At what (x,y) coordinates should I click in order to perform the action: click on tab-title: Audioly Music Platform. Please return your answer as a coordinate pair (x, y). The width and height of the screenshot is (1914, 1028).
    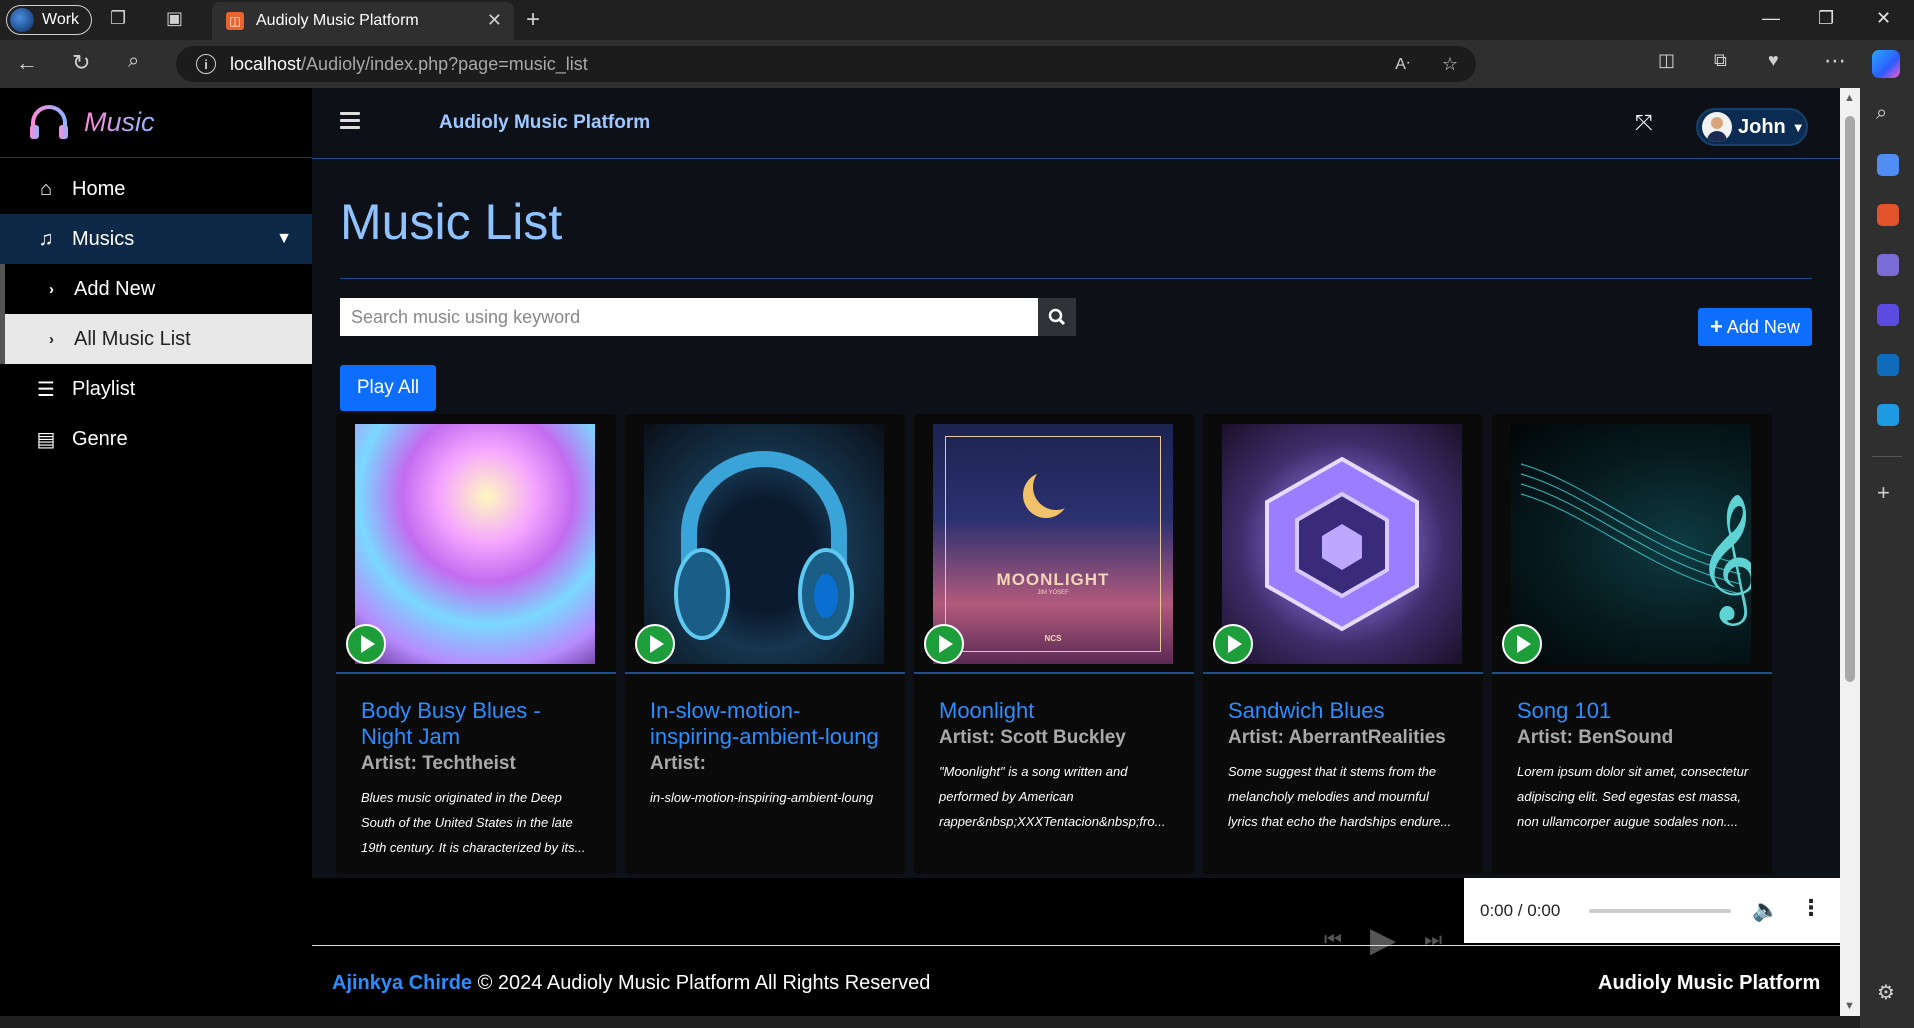
    Looking at the image, I should click on (337, 20).